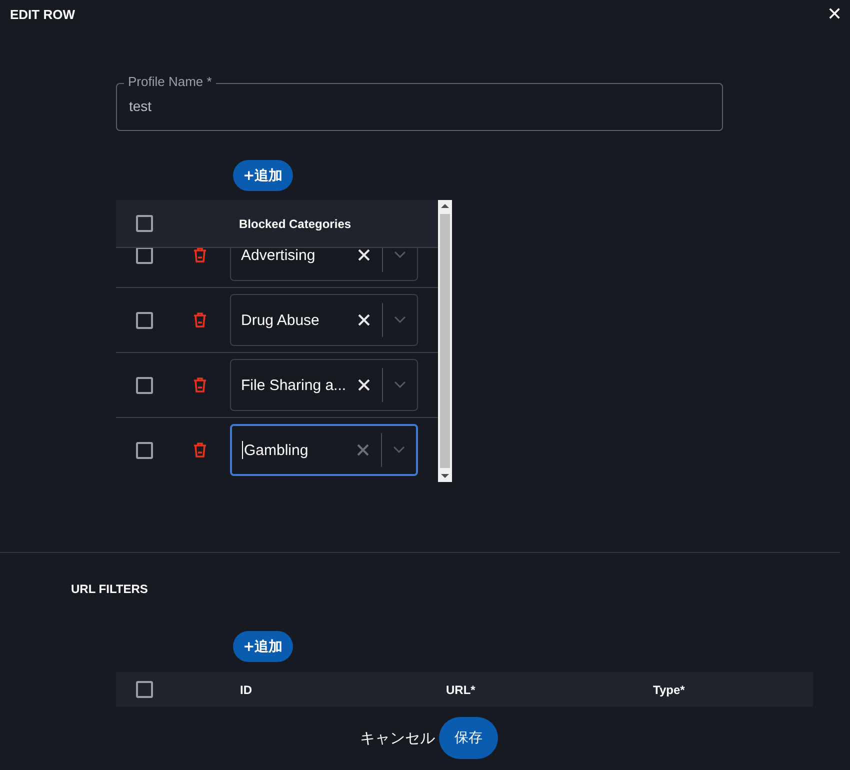 Image resolution: width=850 pixels, height=770 pixels. I want to click on column-header: Blocked Categories, so click(295, 223).